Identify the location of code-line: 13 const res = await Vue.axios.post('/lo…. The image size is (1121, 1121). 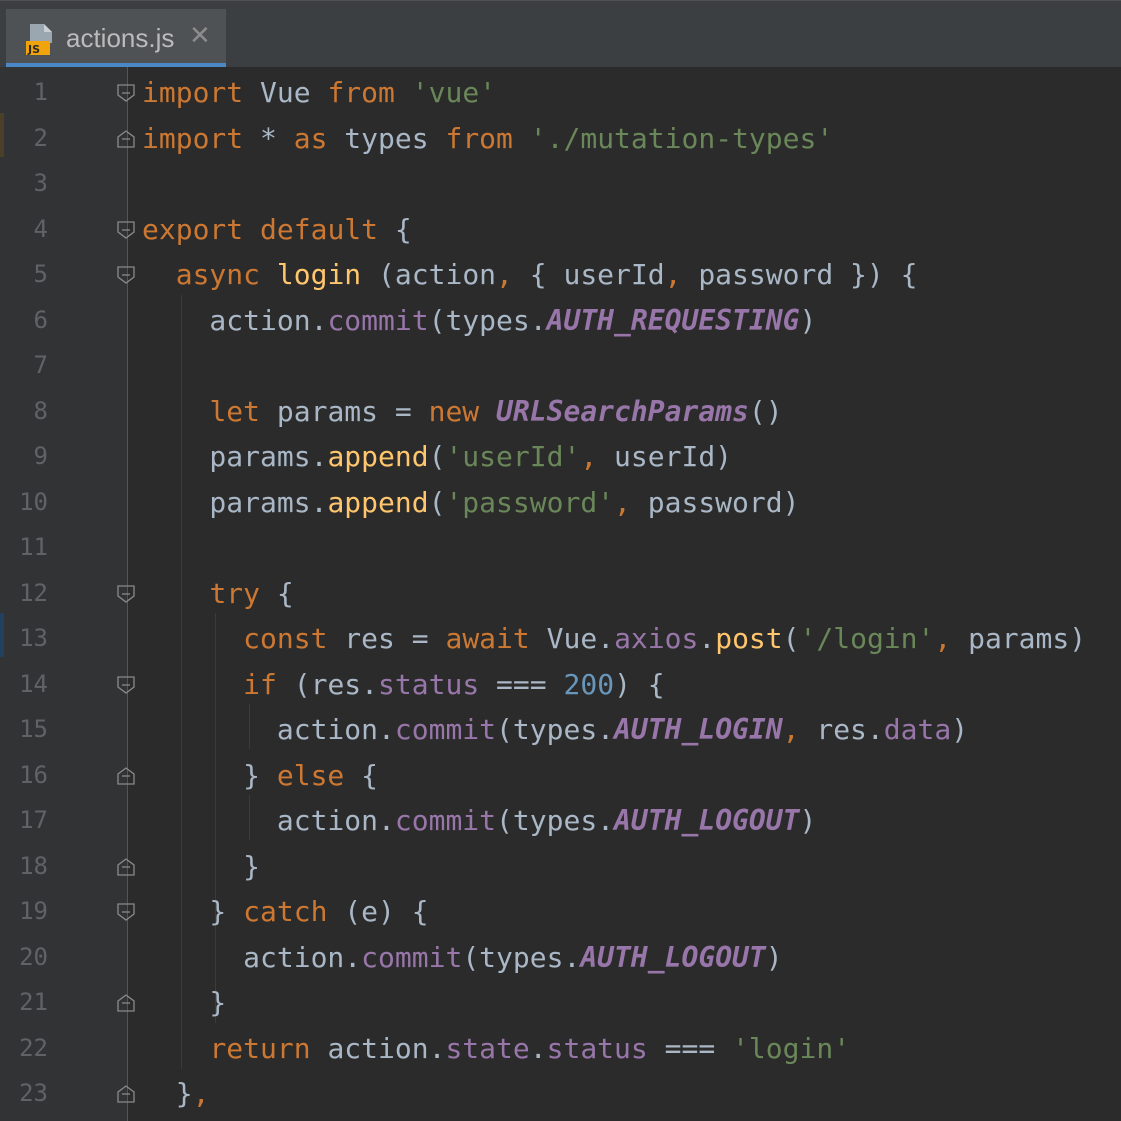
(560, 639).